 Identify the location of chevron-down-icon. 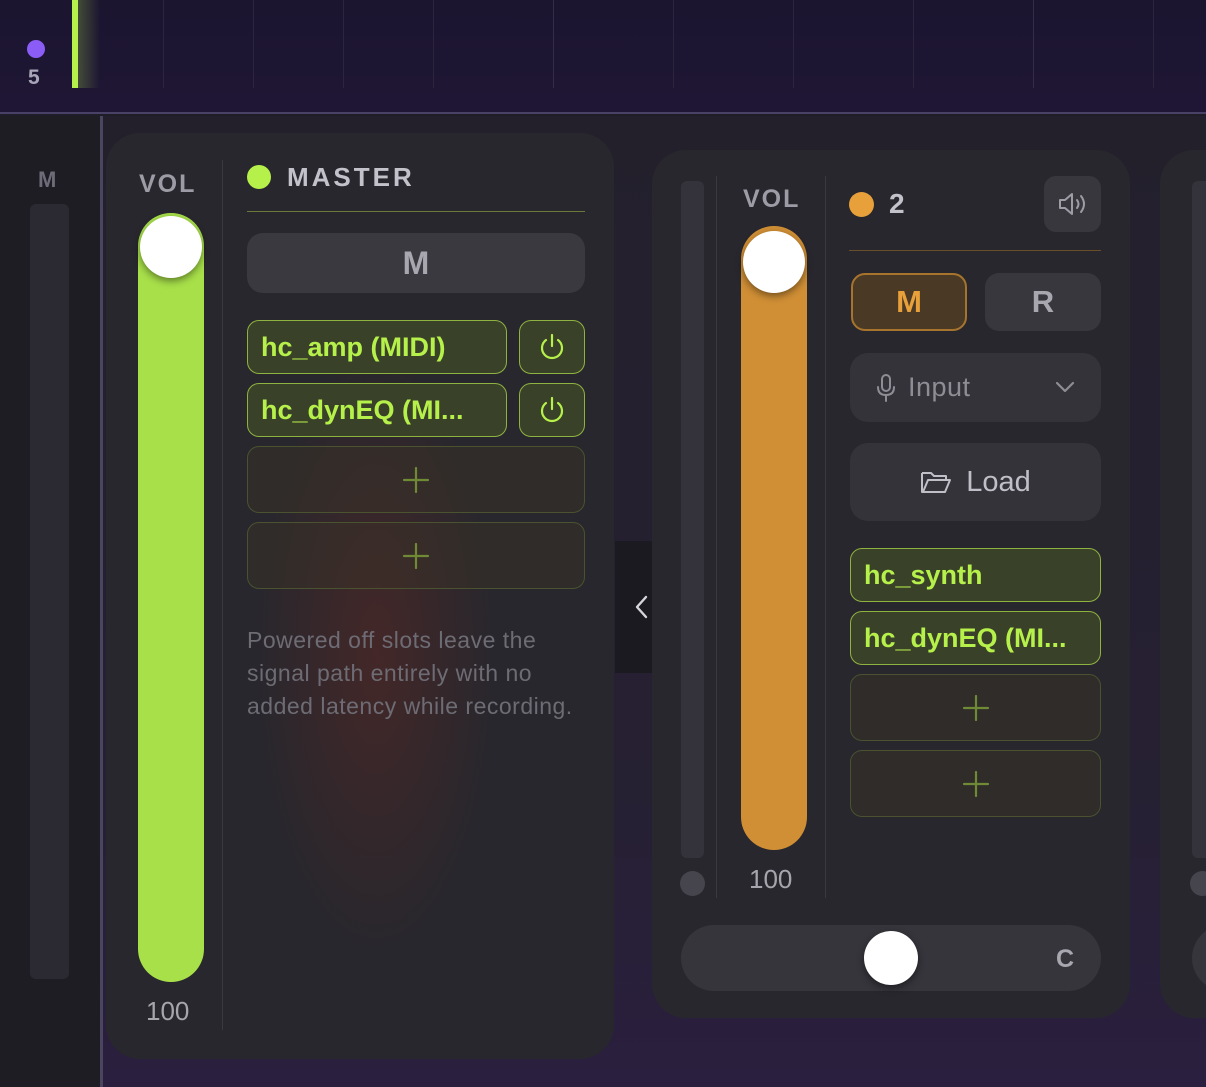
(1065, 387).